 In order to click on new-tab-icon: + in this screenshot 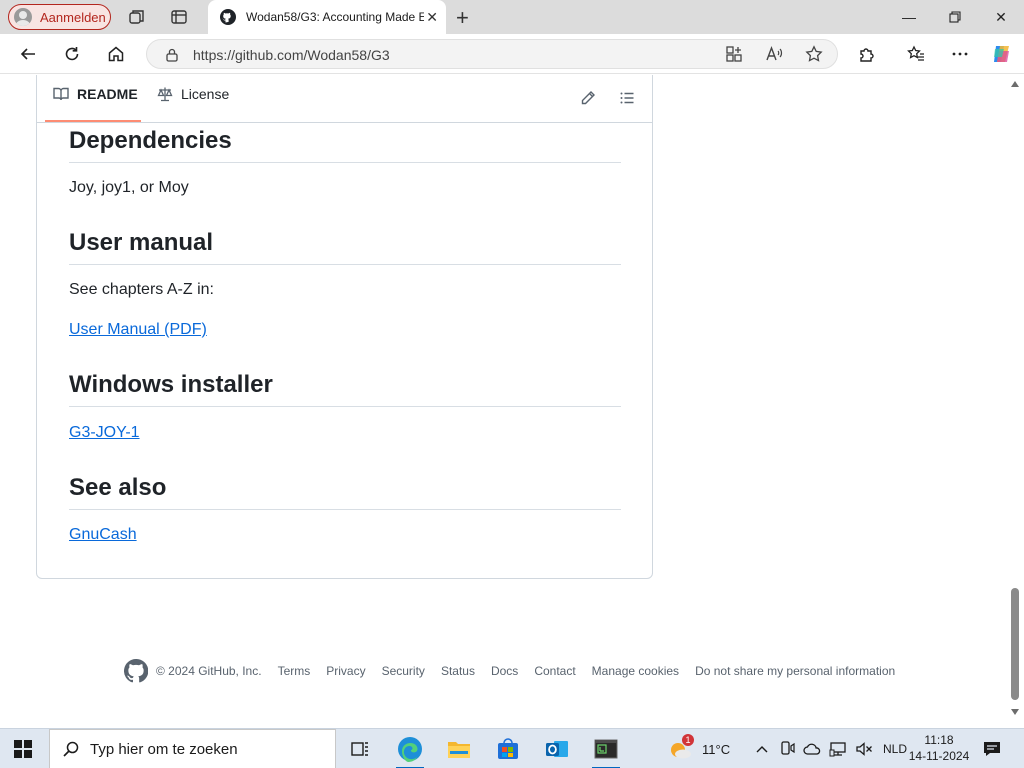, I will do `click(462, 18)`.